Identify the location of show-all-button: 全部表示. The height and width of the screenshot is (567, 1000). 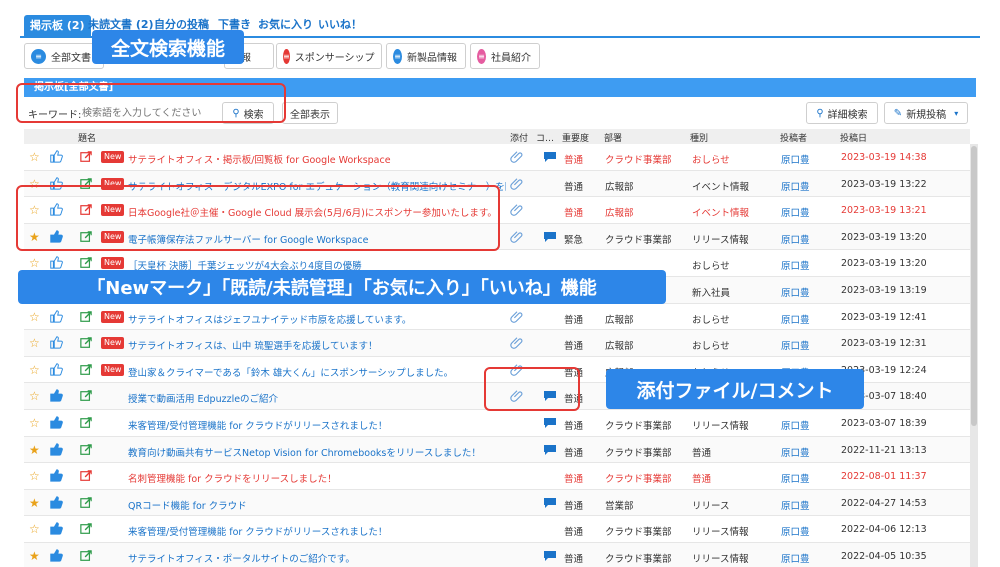
(310, 113).